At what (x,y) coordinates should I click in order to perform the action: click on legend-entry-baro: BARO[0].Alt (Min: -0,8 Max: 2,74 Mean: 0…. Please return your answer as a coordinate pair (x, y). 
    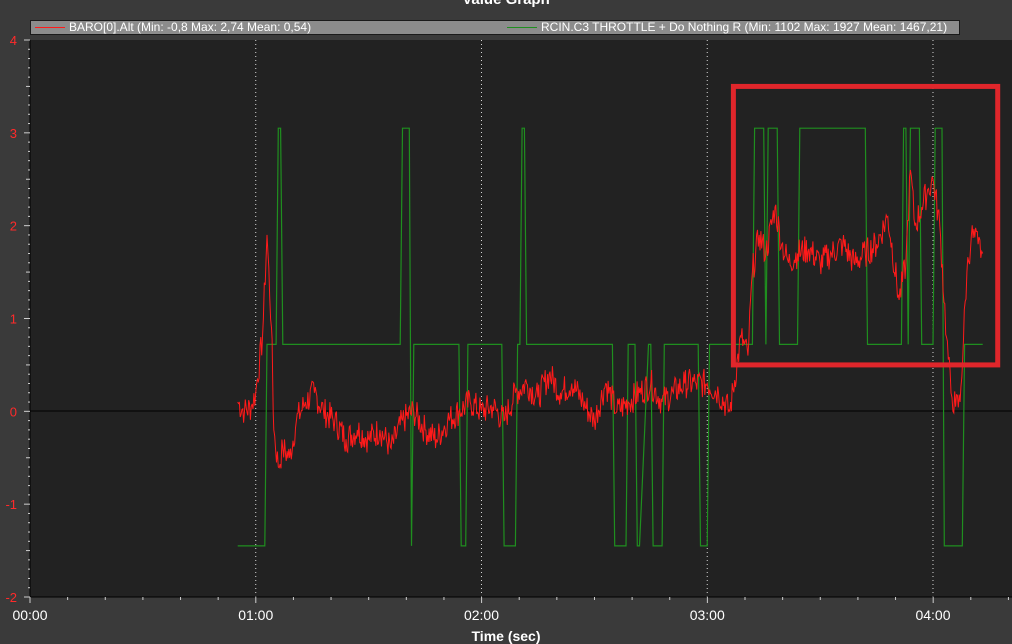
    Looking at the image, I should click on (173, 27).